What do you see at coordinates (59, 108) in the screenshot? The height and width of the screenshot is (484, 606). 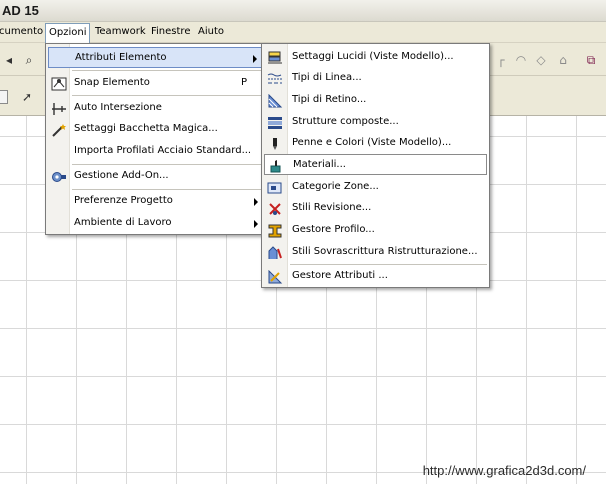 I see `intersection-icon` at bounding box center [59, 108].